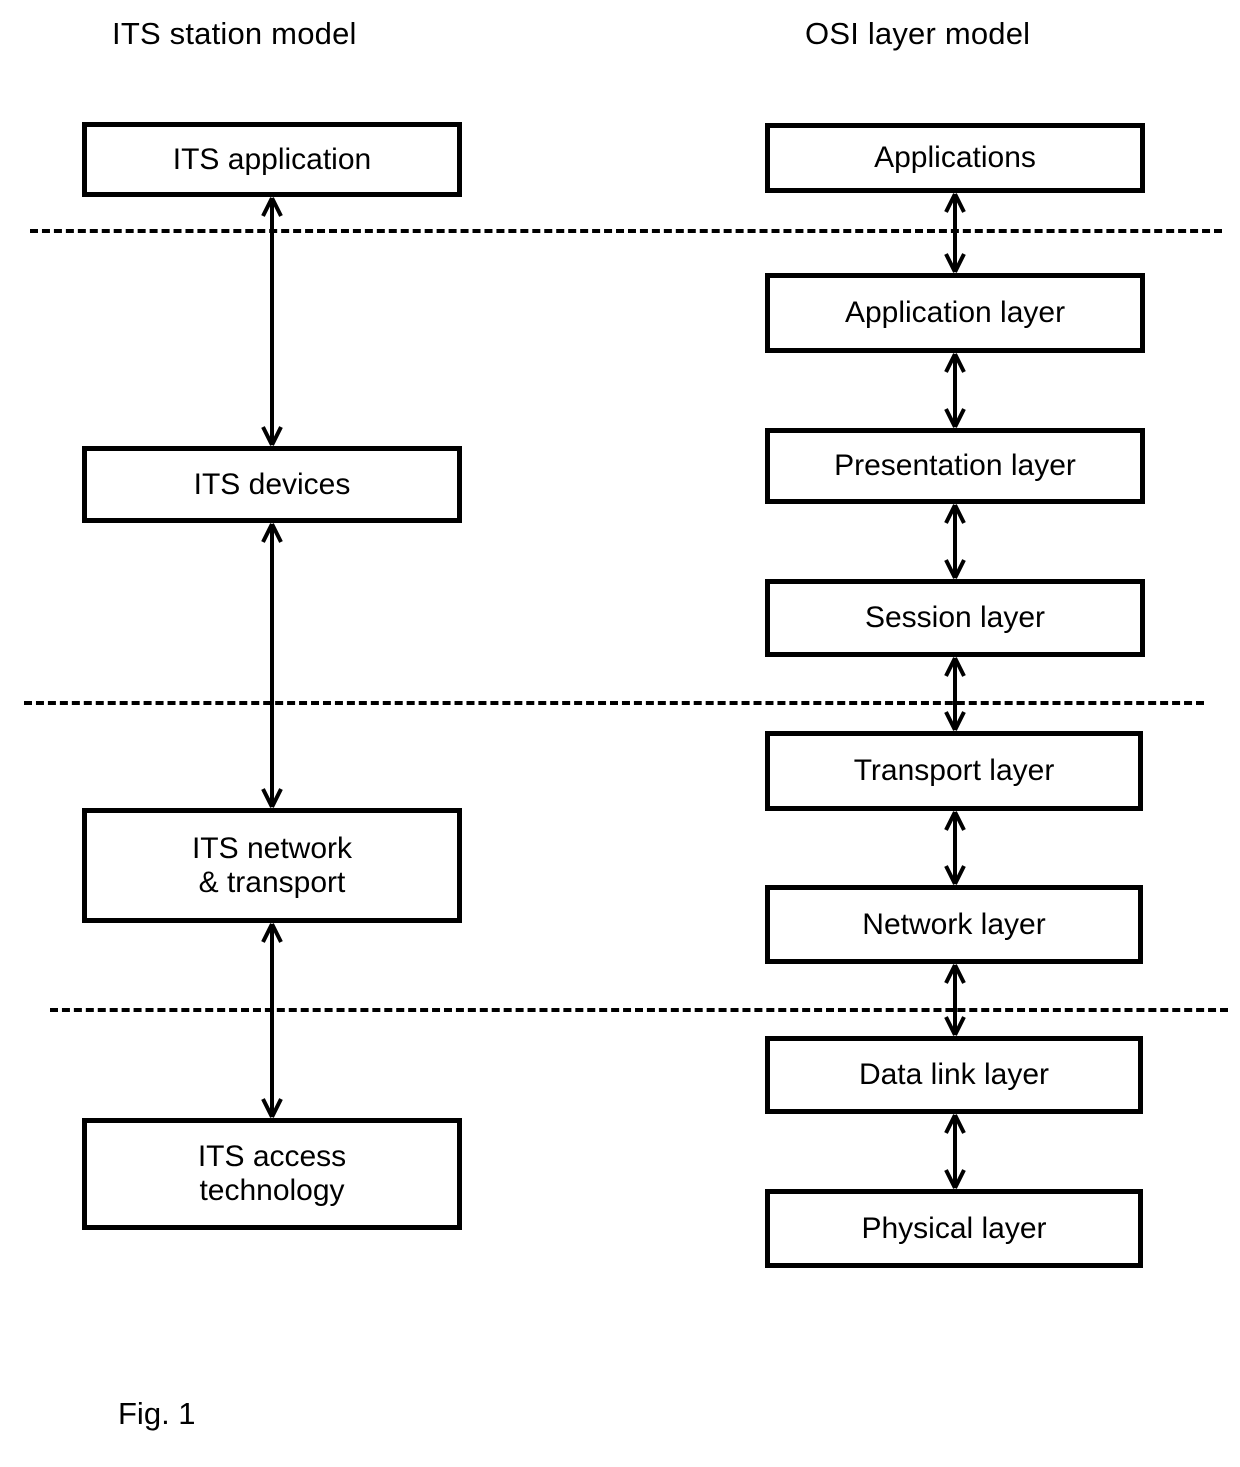 The height and width of the screenshot is (1467, 1240). Describe the element at coordinates (955, 848) in the screenshot. I see `connector-transport-layer-network-layer` at that location.